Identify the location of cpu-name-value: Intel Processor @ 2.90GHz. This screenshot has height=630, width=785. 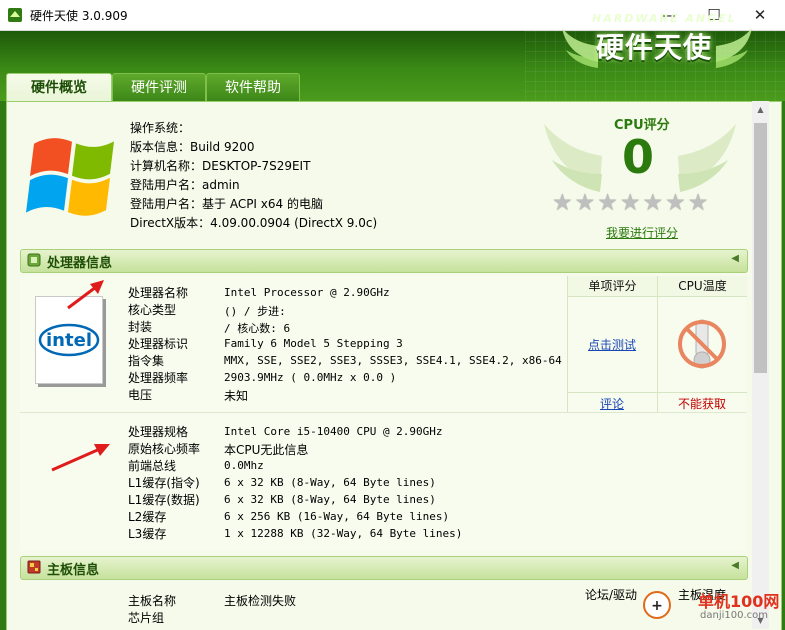
(307, 292).